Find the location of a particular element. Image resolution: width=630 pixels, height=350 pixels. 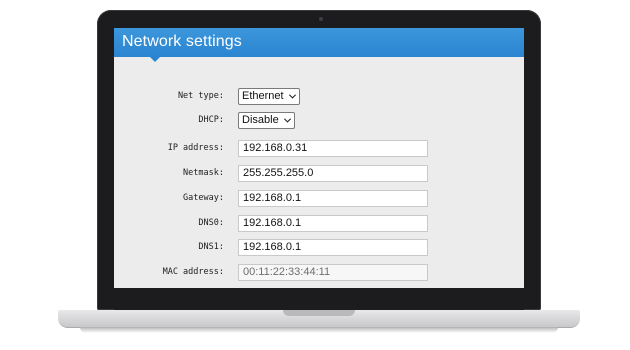

title-pointer is located at coordinates (155, 59).